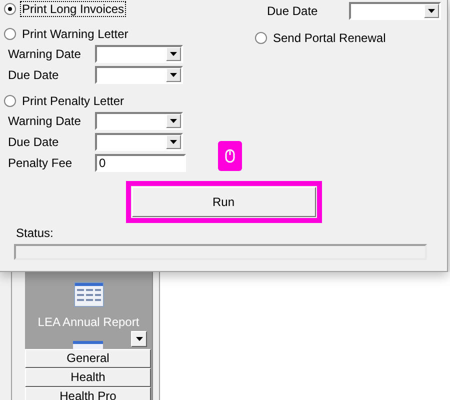 The width and height of the screenshot is (450, 400). I want to click on mouse-icon, so click(229, 156).